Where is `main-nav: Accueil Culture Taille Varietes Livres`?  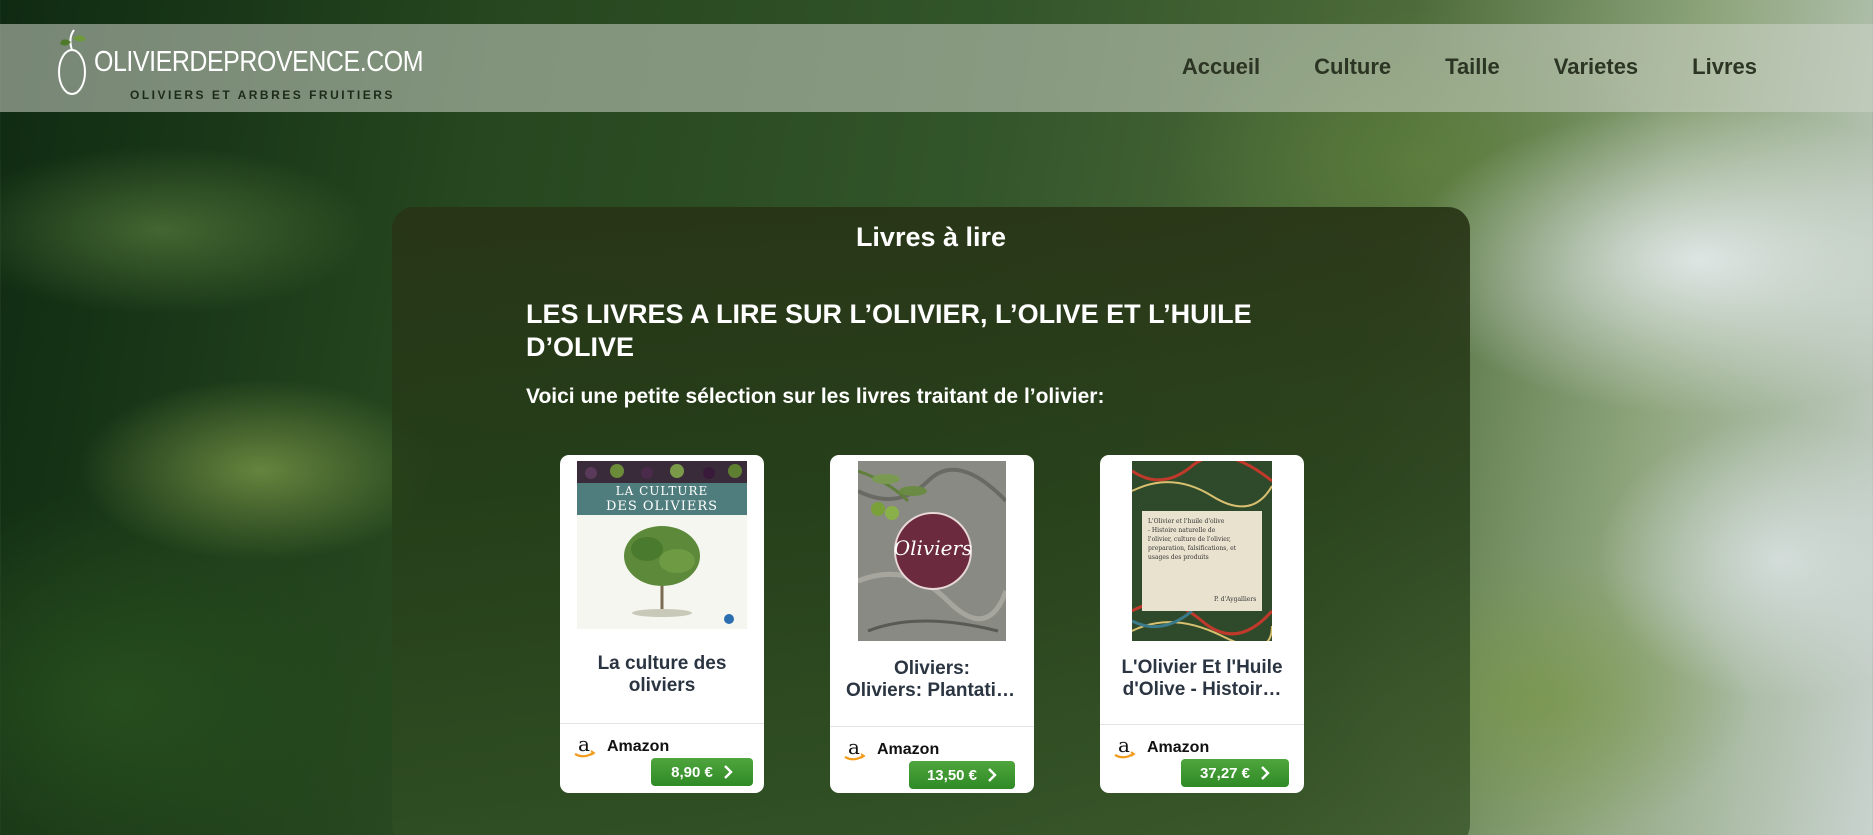
main-nav: Accueil Culture Taille Varietes Livres is located at coordinates (1469, 67).